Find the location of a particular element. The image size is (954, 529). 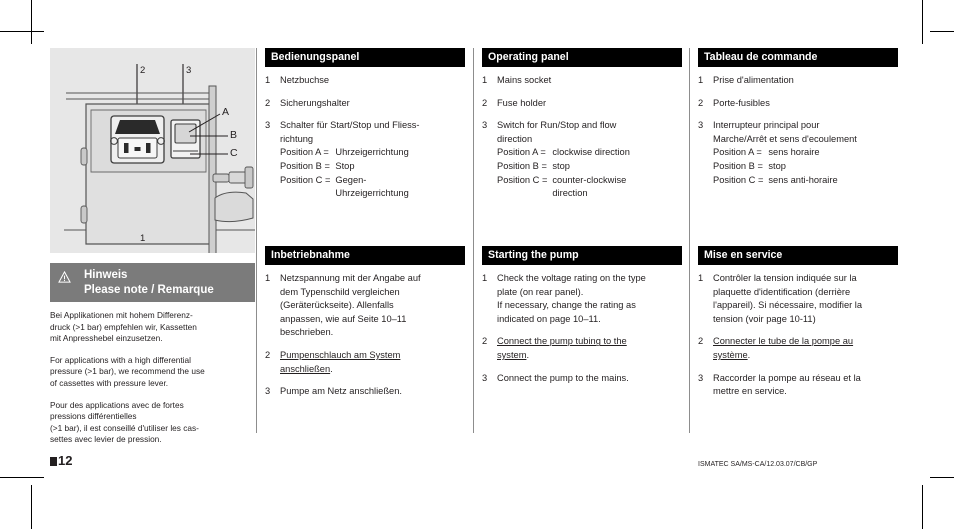

crop-mark-top-left-horizontal is located at coordinates (22, 31).